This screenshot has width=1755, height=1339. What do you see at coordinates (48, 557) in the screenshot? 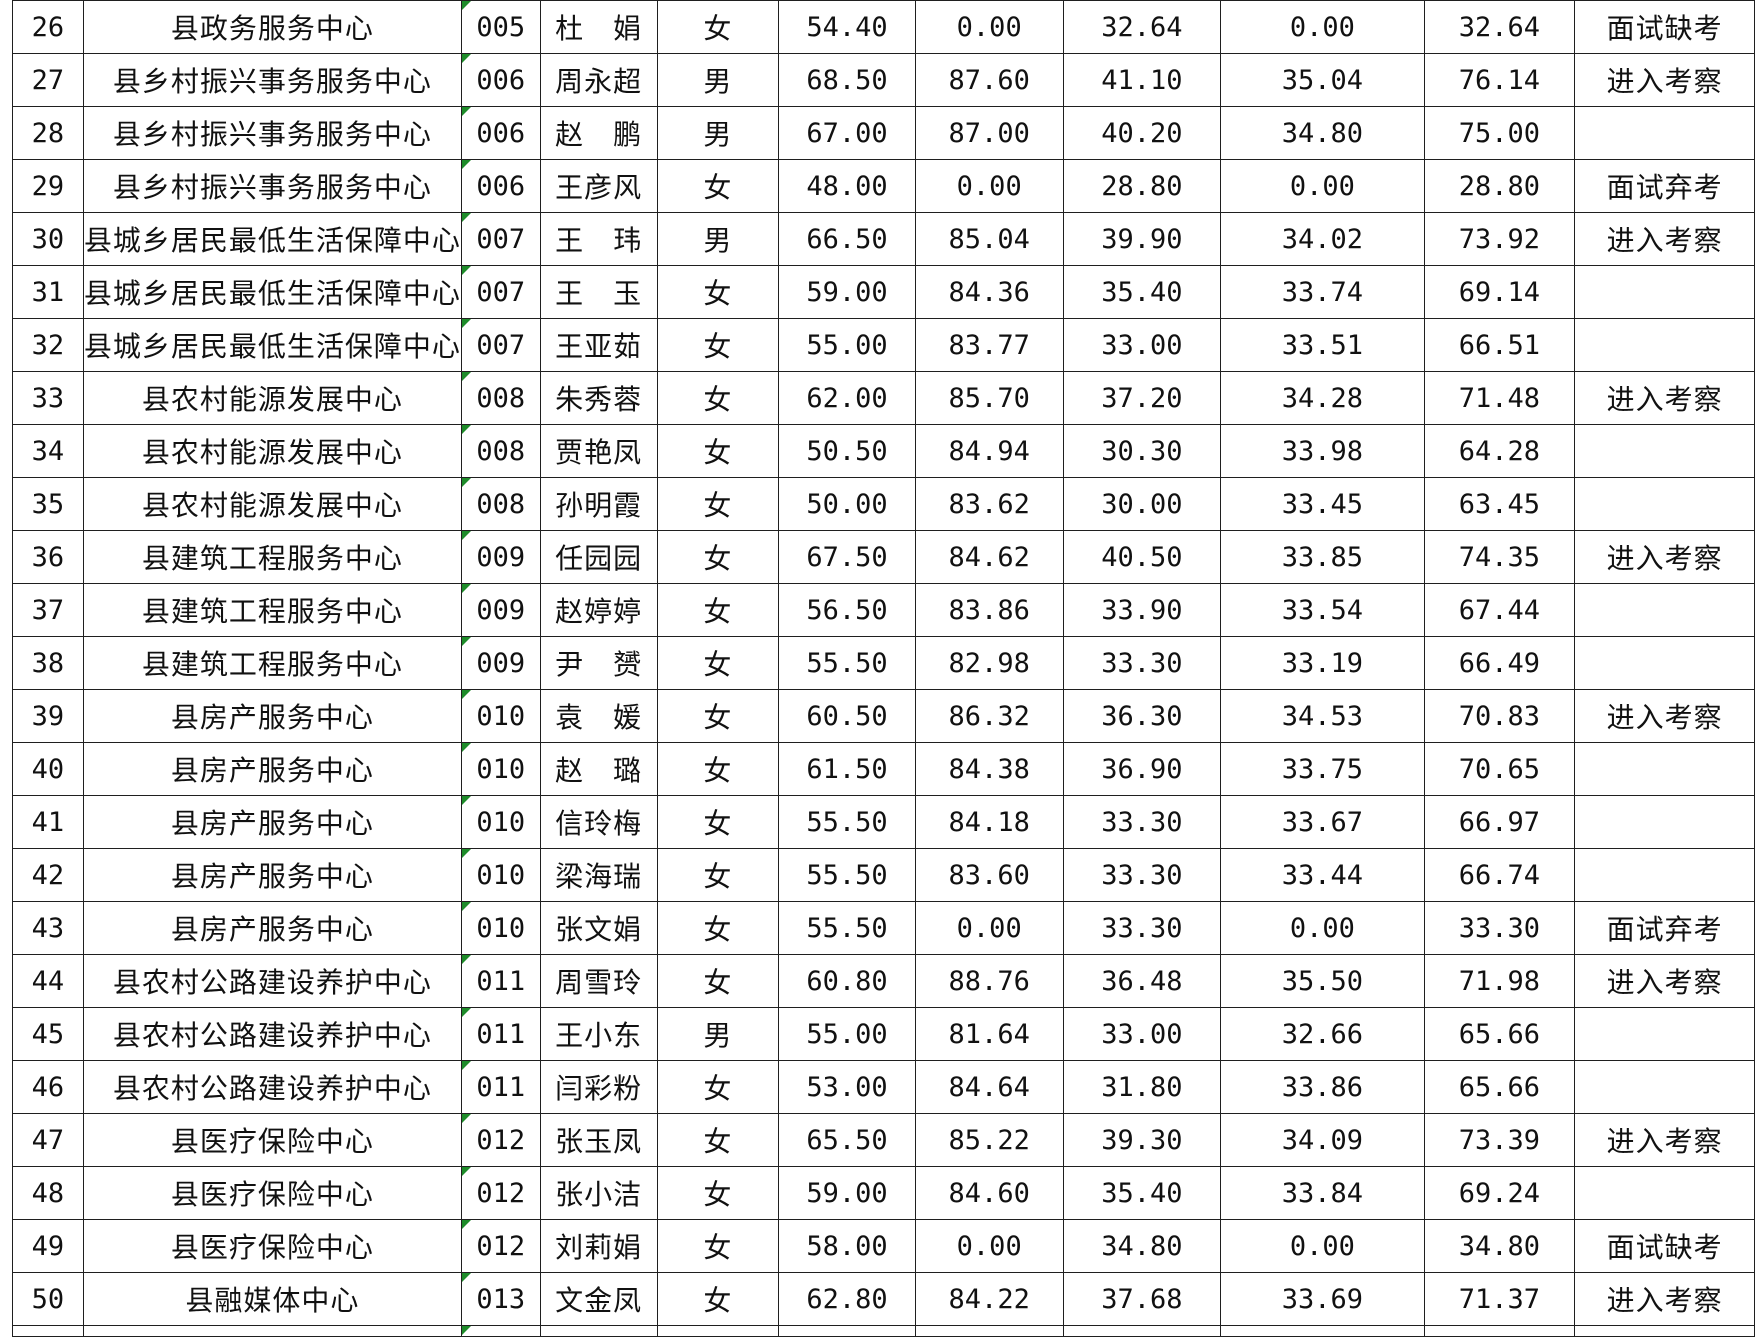
I see `row-number-cell: 36` at bounding box center [48, 557].